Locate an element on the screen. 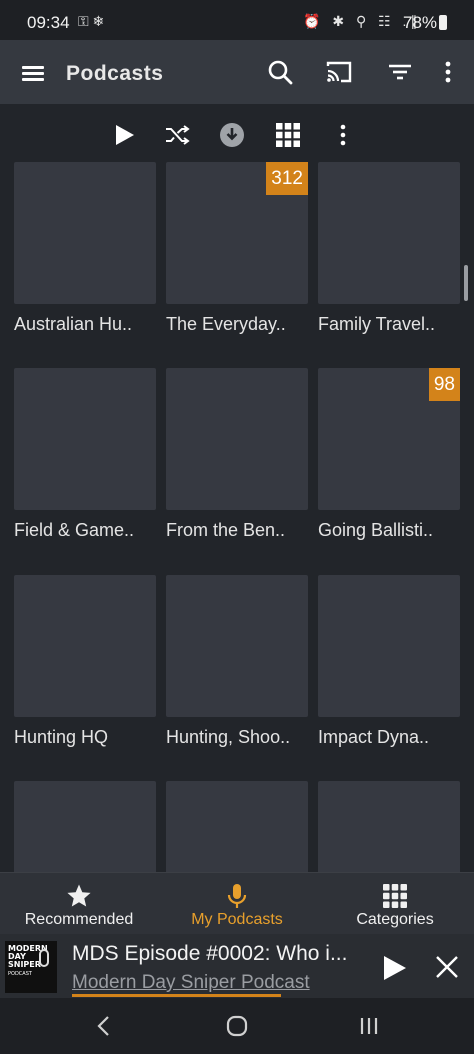  podcast-title: Field & Game.. is located at coordinates (74, 530).